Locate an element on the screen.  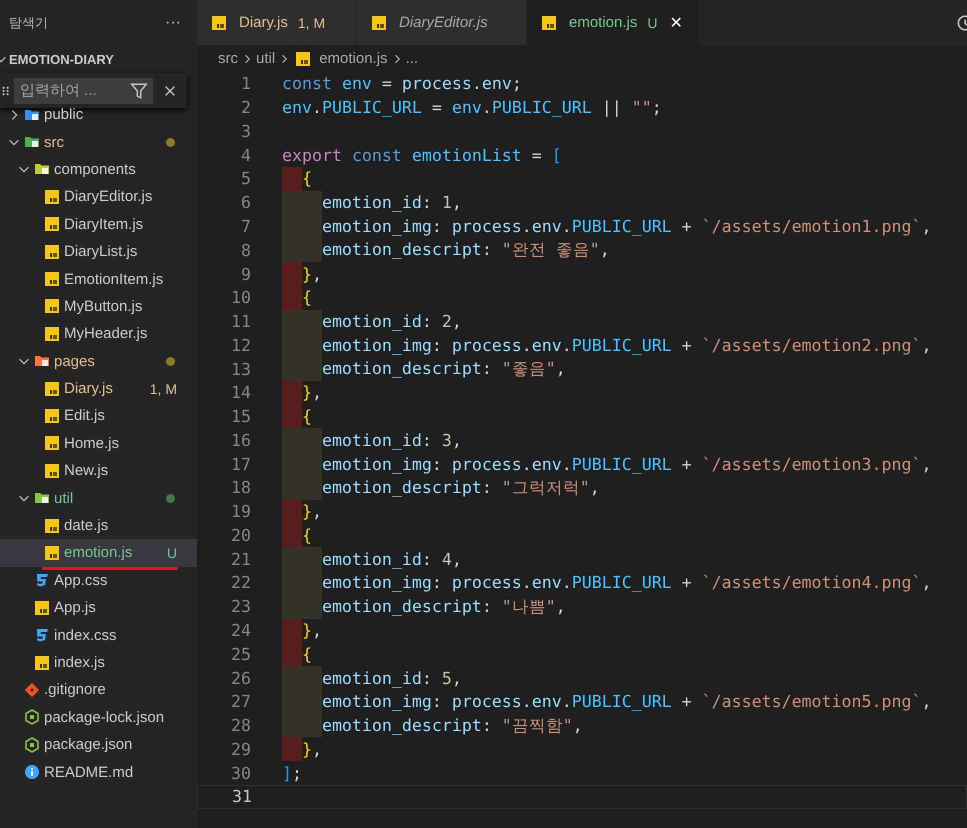
tree-item: components is located at coordinates (98, 170).